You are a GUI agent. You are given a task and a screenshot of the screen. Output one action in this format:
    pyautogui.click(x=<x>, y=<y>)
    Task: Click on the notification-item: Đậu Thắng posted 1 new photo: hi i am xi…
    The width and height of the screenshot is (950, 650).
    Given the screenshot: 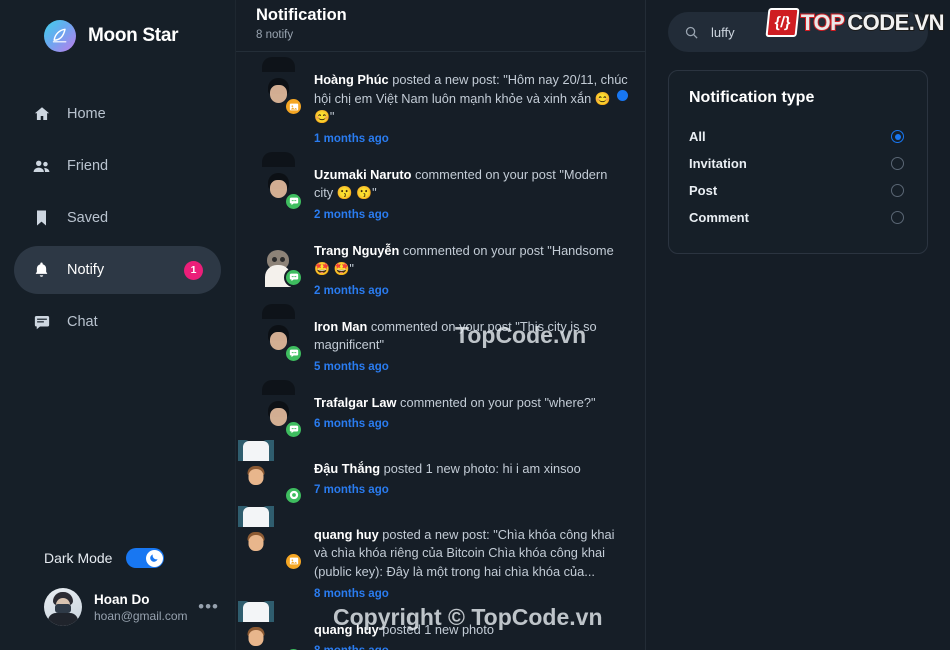 What is the action you would take?
    pyautogui.click(x=440, y=477)
    